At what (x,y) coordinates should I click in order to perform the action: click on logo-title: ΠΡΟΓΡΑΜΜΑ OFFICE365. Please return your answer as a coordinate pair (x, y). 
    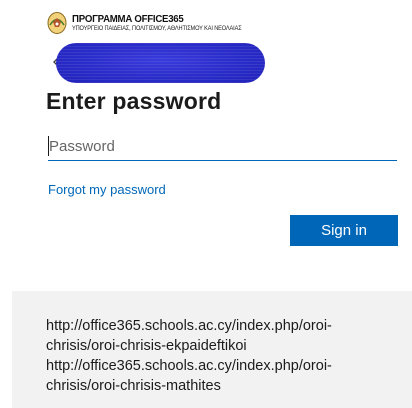
    Looking at the image, I should click on (128, 18).